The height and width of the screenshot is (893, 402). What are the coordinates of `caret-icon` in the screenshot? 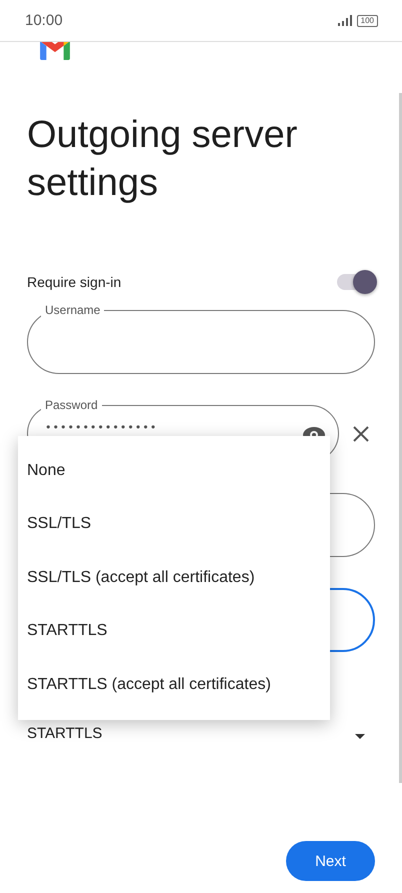 It's located at (360, 736).